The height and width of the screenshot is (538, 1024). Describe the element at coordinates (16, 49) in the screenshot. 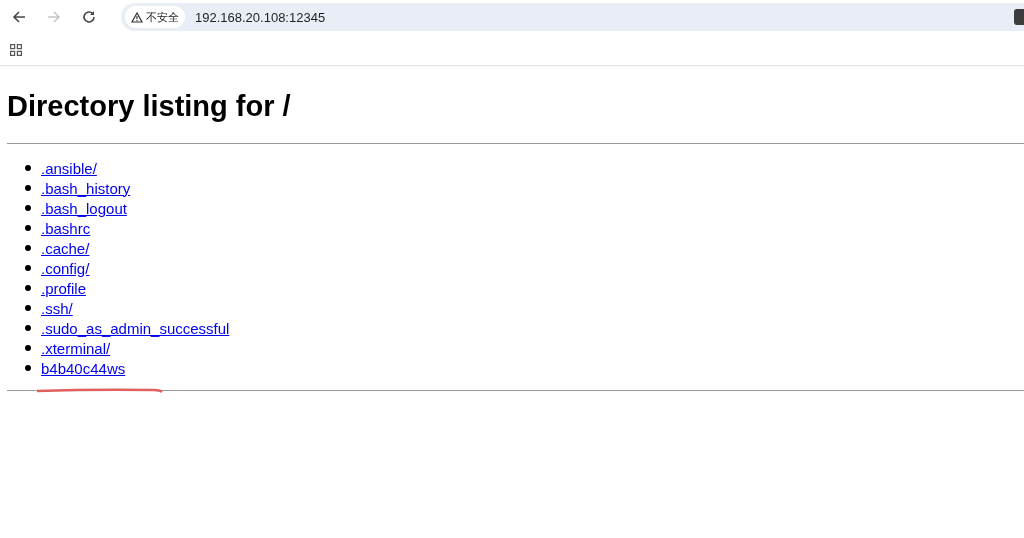

I see `apps-grid-icon` at that location.